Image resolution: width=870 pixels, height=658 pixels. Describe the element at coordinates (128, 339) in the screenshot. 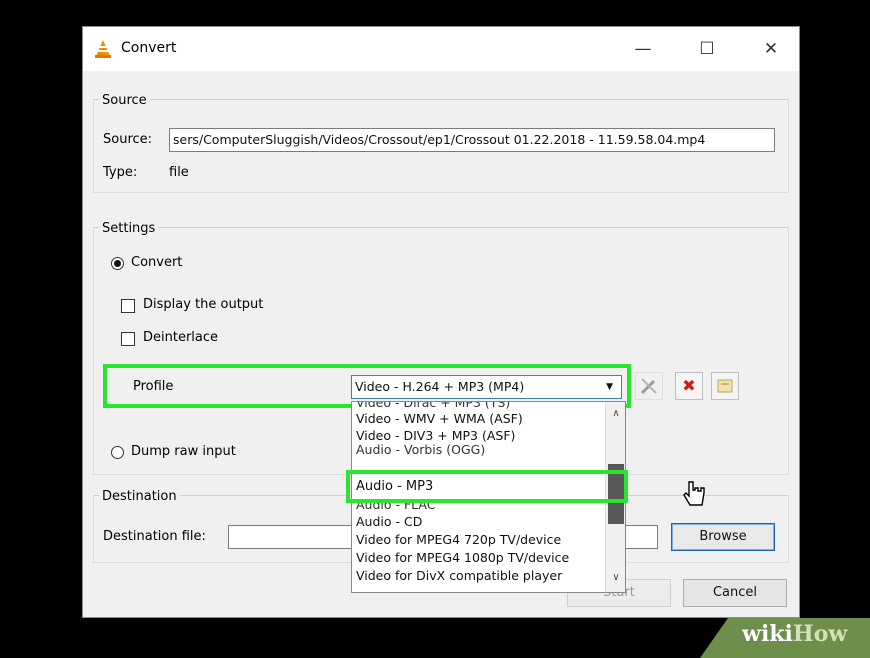

I see `deinterlace-checkbox` at that location.